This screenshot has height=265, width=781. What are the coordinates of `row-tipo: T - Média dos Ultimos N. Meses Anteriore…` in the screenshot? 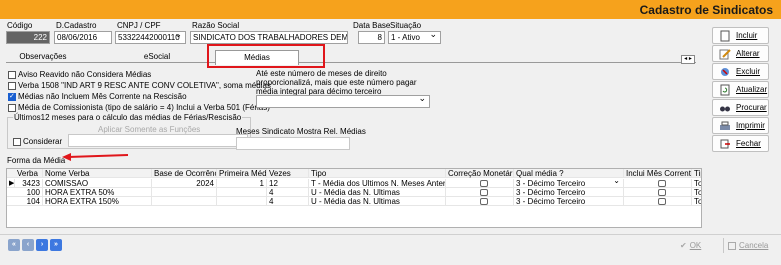 It's located at (377, 183).